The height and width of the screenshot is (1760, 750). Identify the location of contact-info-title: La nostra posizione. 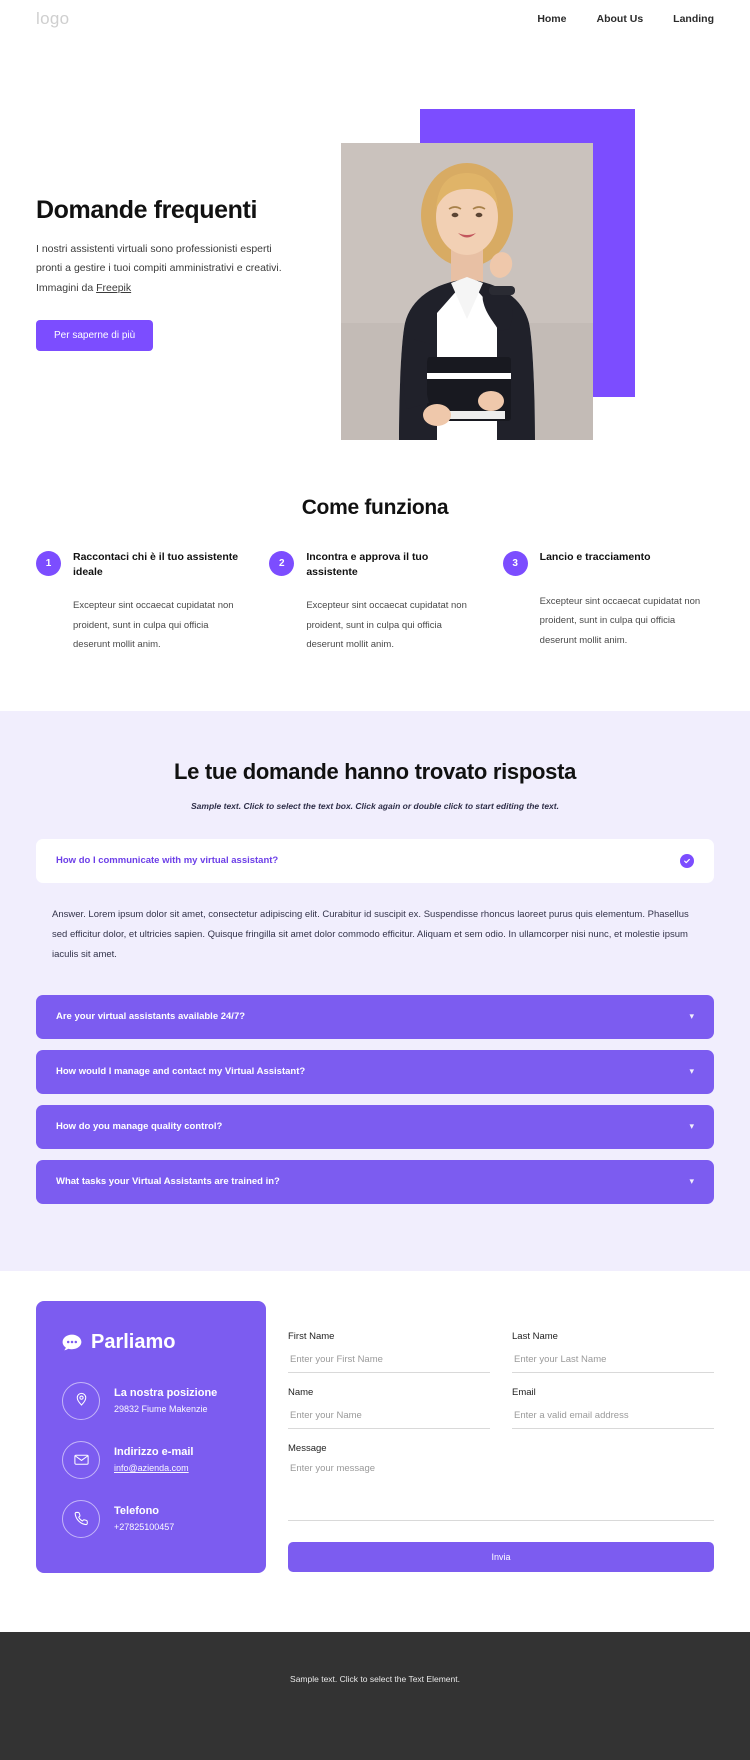
(166, 1393).